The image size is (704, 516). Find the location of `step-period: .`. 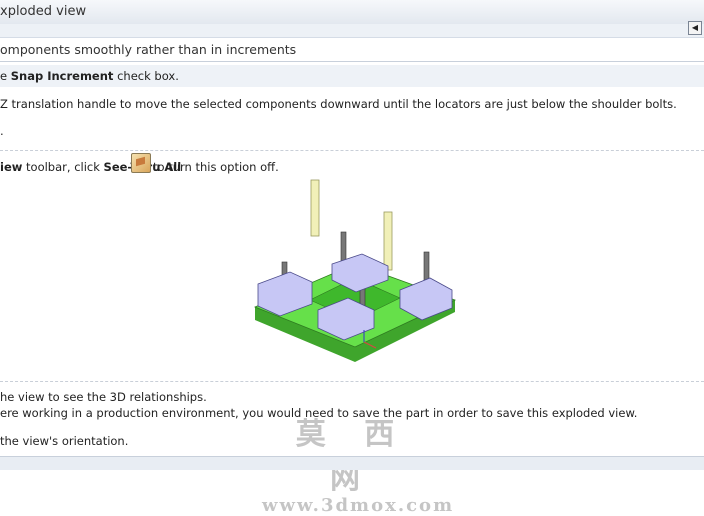

step-period: . is located at coordinates (2, 131).